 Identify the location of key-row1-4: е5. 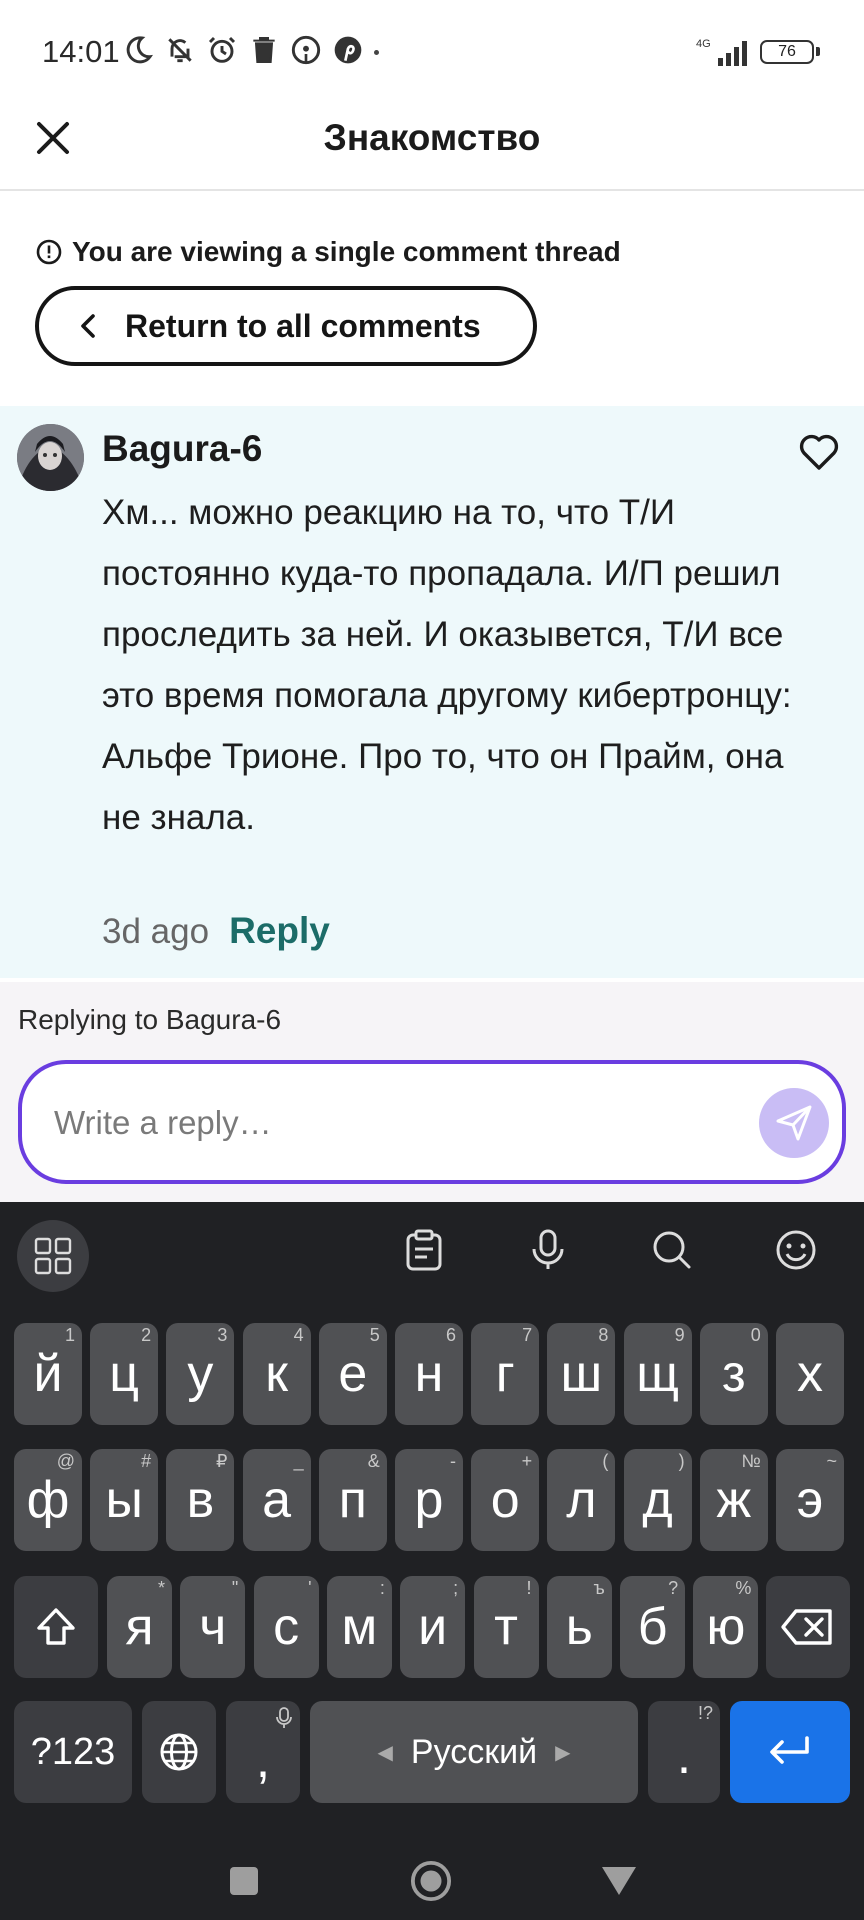
(352, 1374).